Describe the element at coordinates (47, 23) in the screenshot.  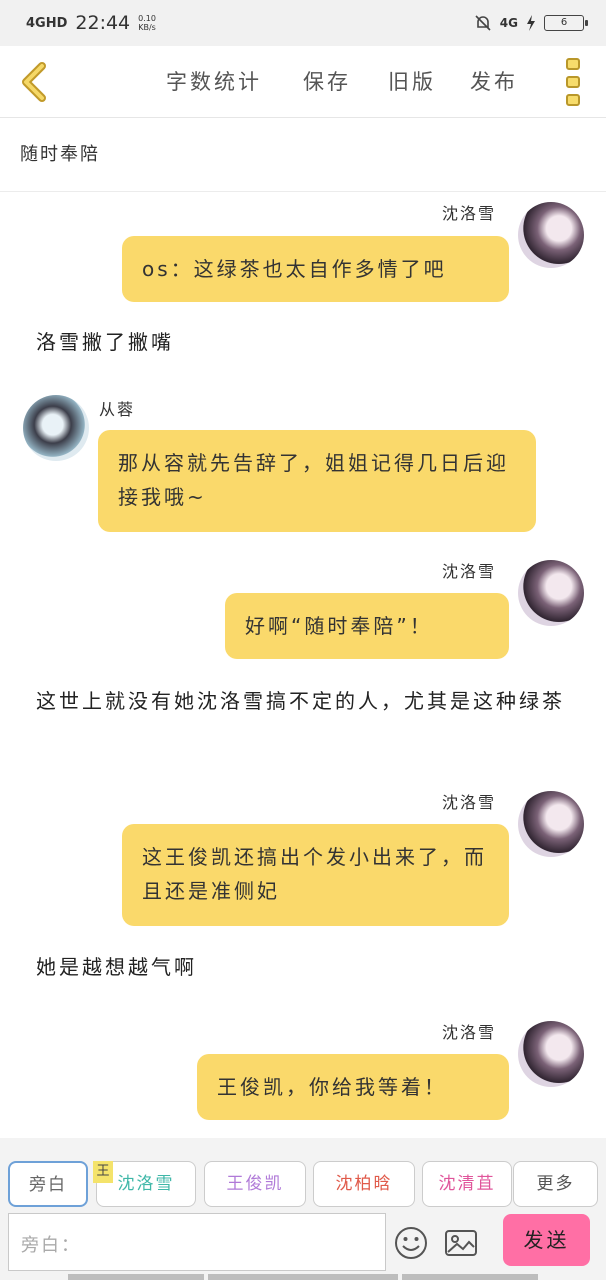
I see `network-indicator: 4GHD` at that location.